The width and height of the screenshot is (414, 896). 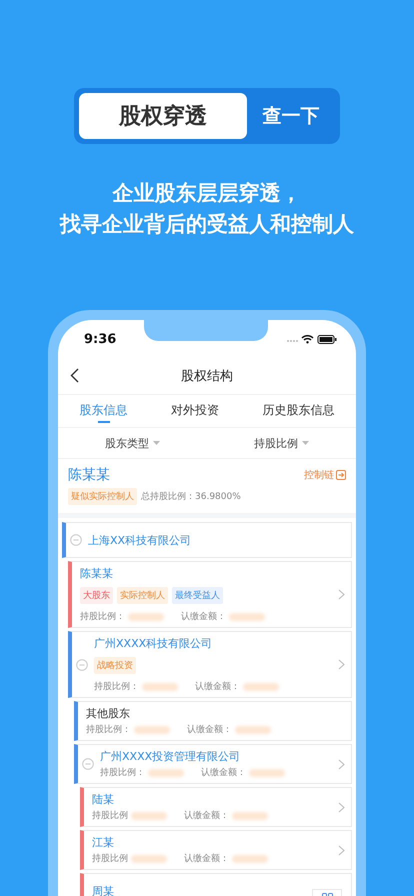 I want to click on control-chain-link: 控制链, so click(x=325, y=475).